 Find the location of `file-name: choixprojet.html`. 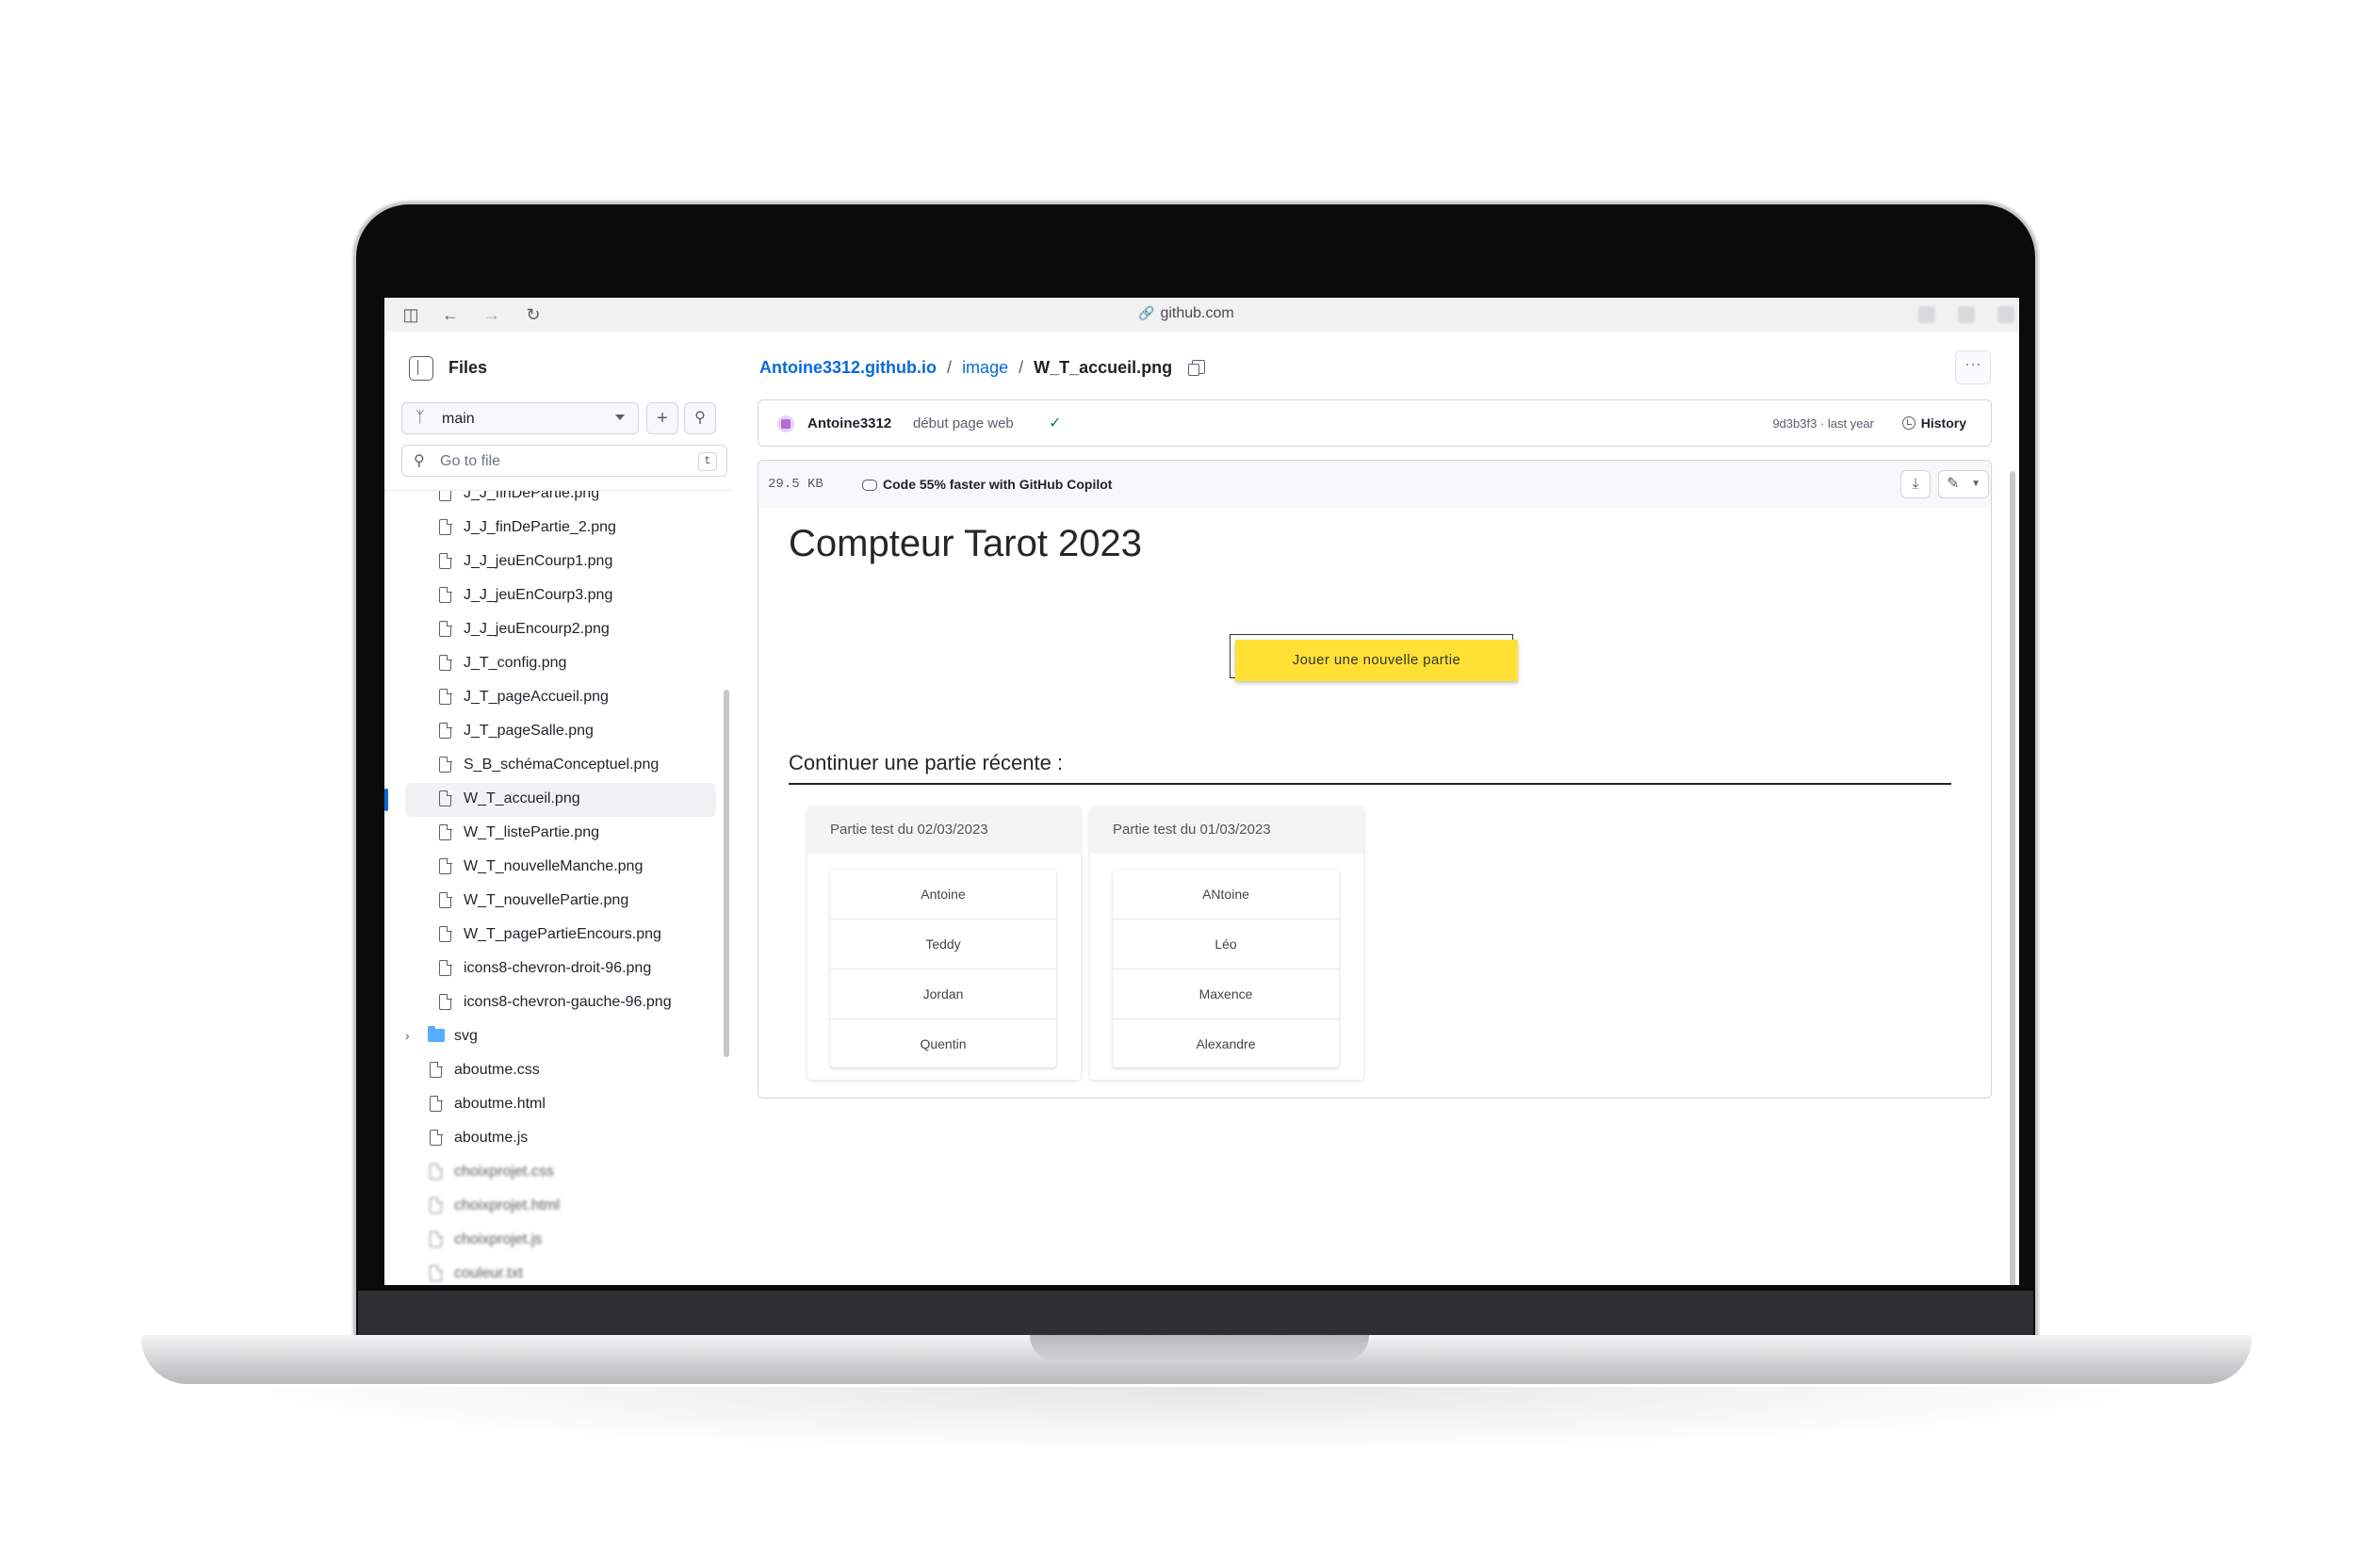

file-name: choixprojet.html is located at coordinates (507, 1205).